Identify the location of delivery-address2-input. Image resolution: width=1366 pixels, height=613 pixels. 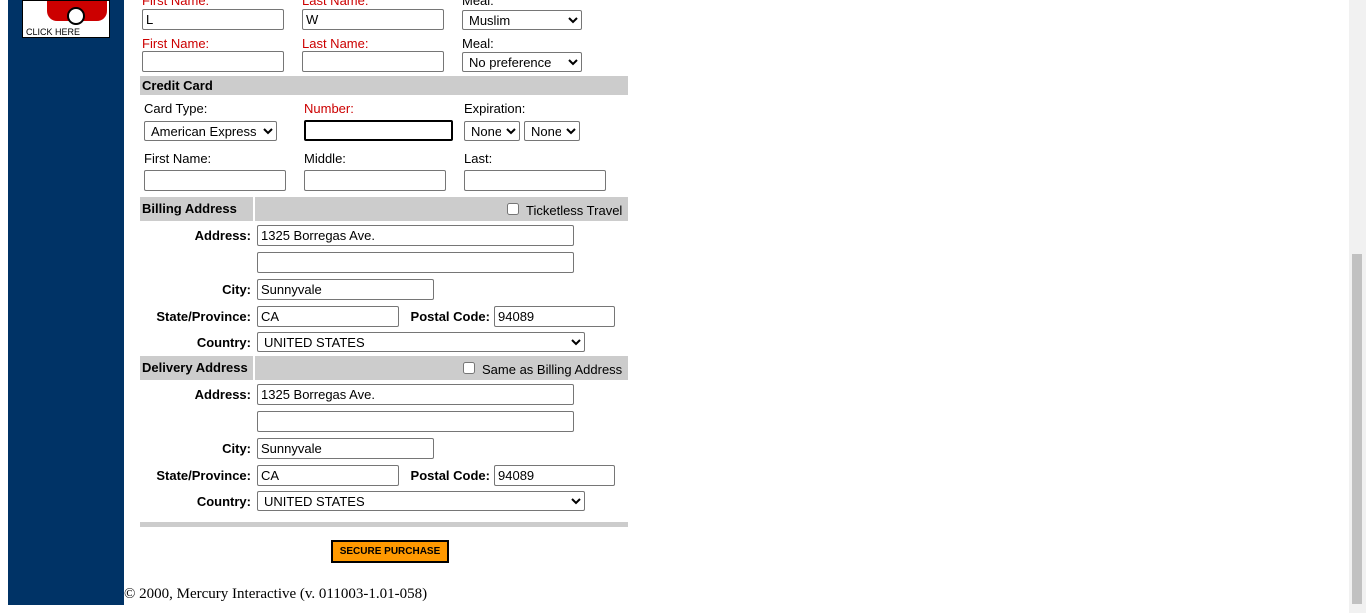
(415, 421).